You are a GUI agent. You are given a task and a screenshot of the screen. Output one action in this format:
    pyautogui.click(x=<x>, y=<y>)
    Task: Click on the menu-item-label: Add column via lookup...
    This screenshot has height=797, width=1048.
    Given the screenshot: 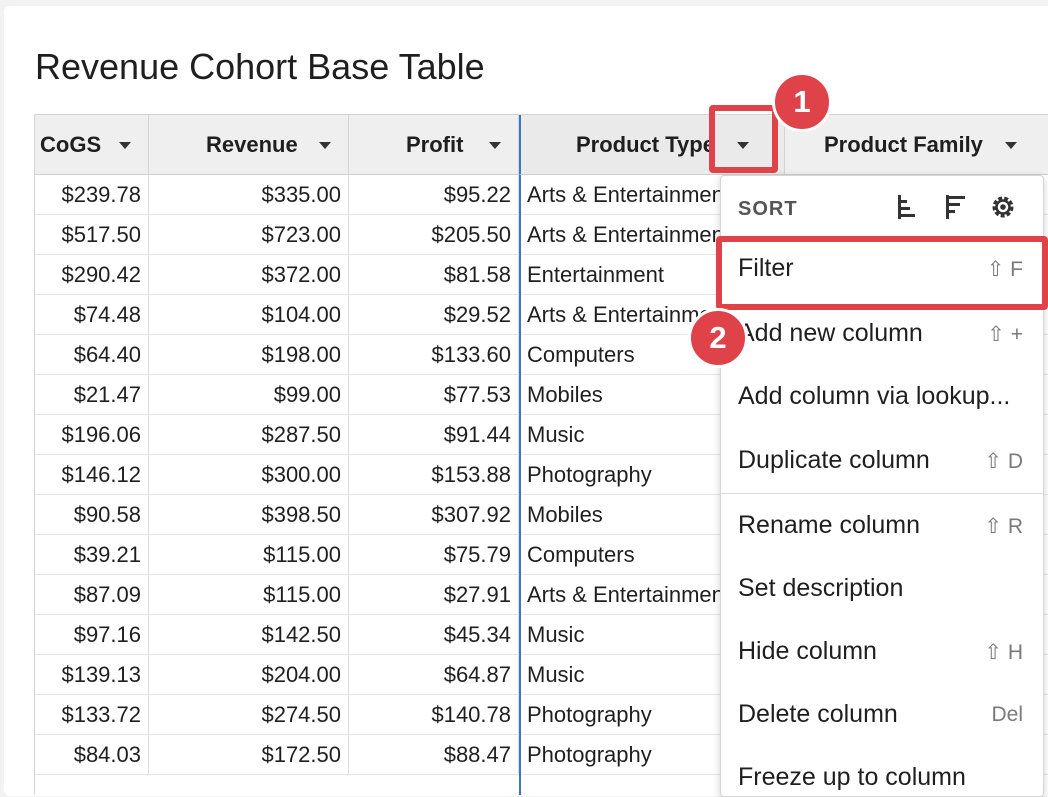 What is the action you would take?
    pyautogui.click(x=874, y=396)
    